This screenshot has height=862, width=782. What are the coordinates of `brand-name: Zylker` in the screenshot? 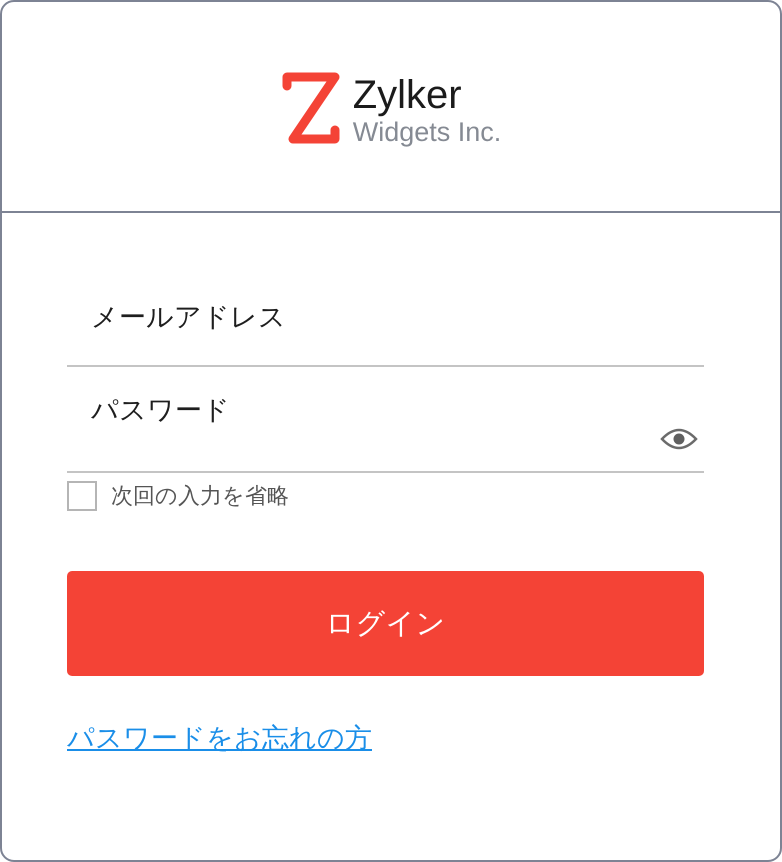 It's located at (407, 94).